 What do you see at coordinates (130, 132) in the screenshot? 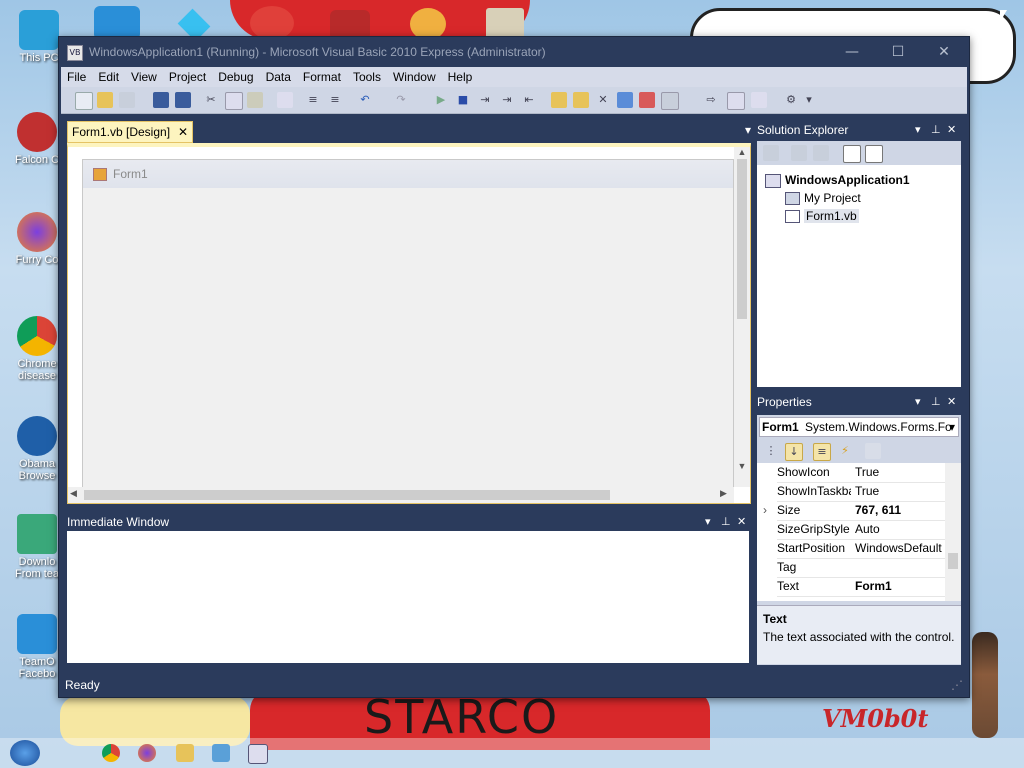
I see `tab-form1-design: Form1.vb [Design] ✕` at bounding box center [130, 132].